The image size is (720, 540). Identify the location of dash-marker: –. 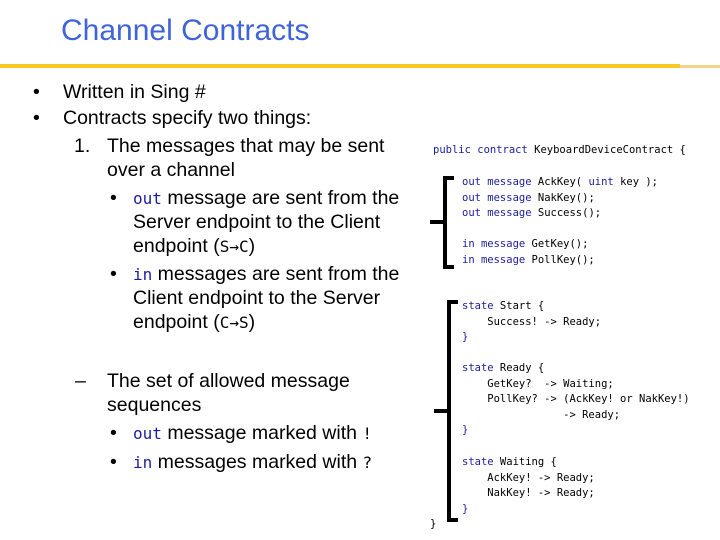
(80, 381).